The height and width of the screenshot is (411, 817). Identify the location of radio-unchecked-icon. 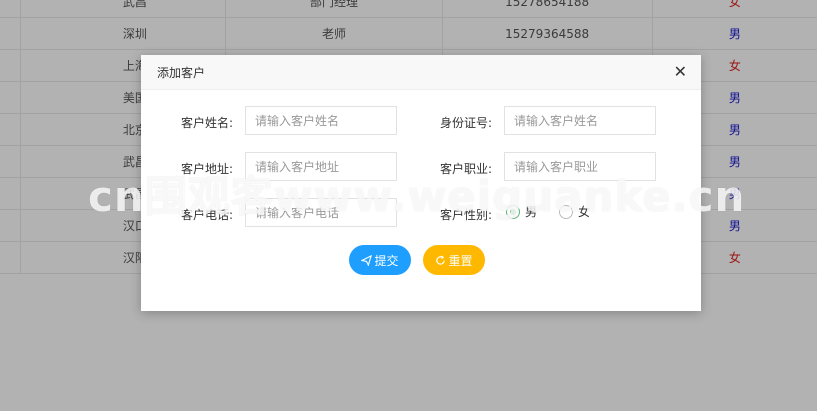
(566, 211).